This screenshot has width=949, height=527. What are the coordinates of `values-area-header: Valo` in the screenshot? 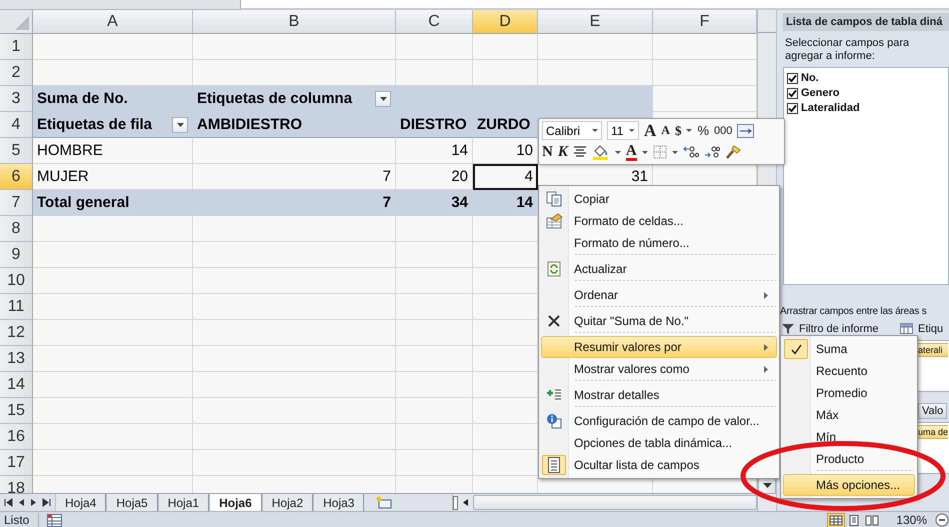 It's located at (933, 410).